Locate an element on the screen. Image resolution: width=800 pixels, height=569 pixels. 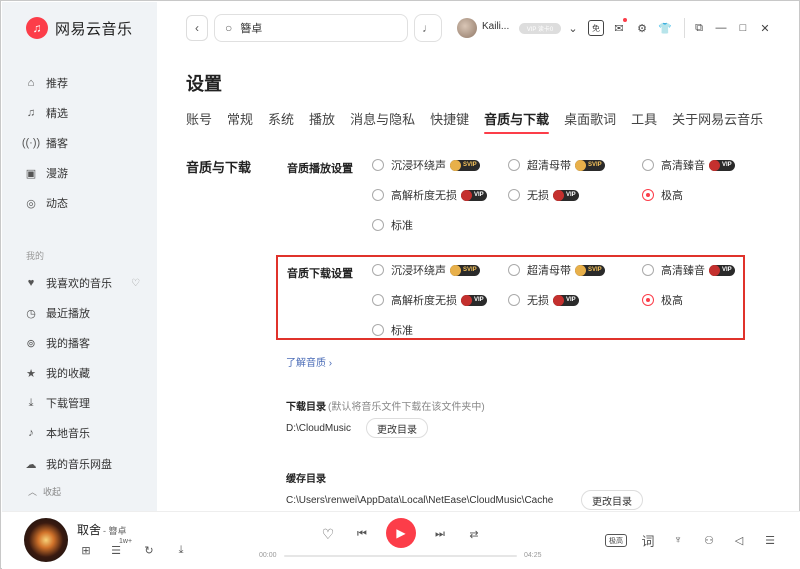
repeat-icon: ⇄ is located at coordinates (474, 534).